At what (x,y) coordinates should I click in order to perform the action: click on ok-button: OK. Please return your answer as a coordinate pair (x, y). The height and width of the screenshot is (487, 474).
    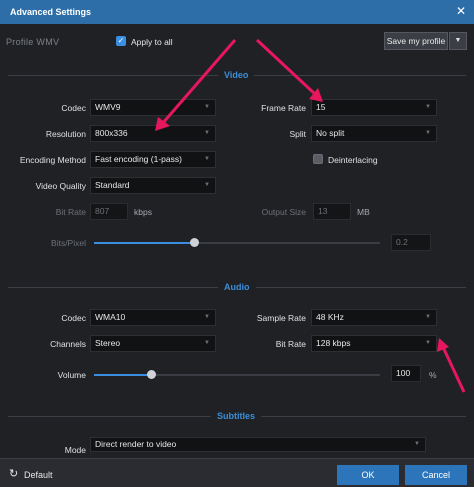
    Looking at the image, I should click on (368, 475).